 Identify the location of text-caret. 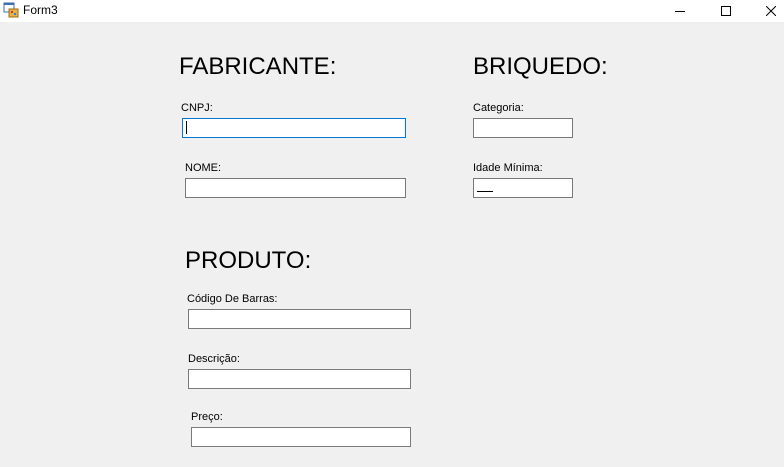
(186, 127).